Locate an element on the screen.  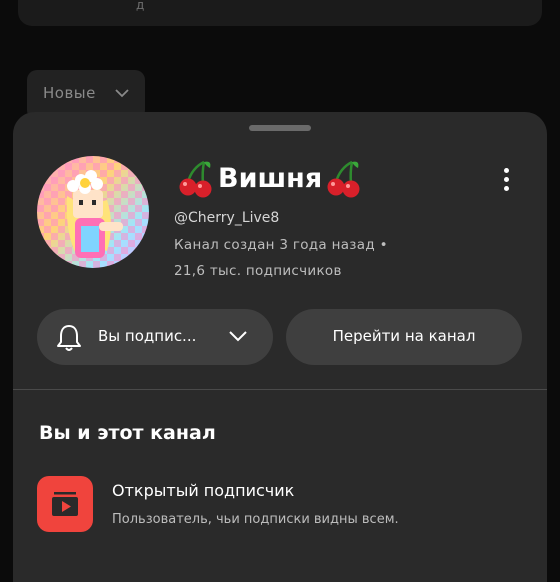
channel-name: Вишня is located at coordinates (270, 178).